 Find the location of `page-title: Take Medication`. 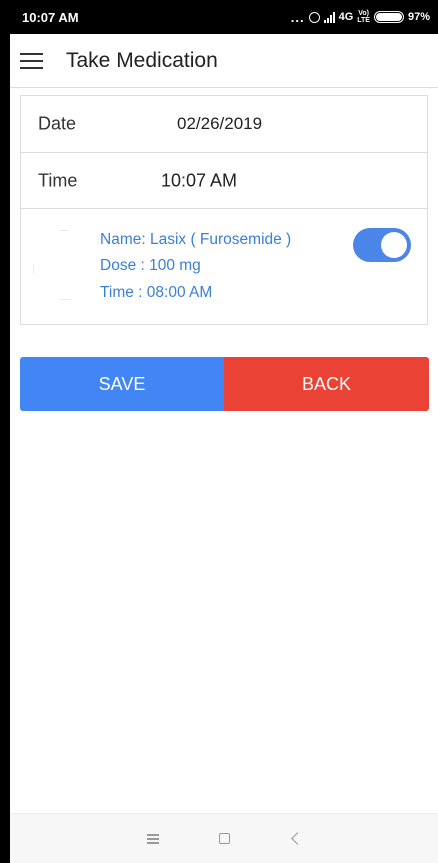

page-title: Take Medication is located at coordinates (142, 60).